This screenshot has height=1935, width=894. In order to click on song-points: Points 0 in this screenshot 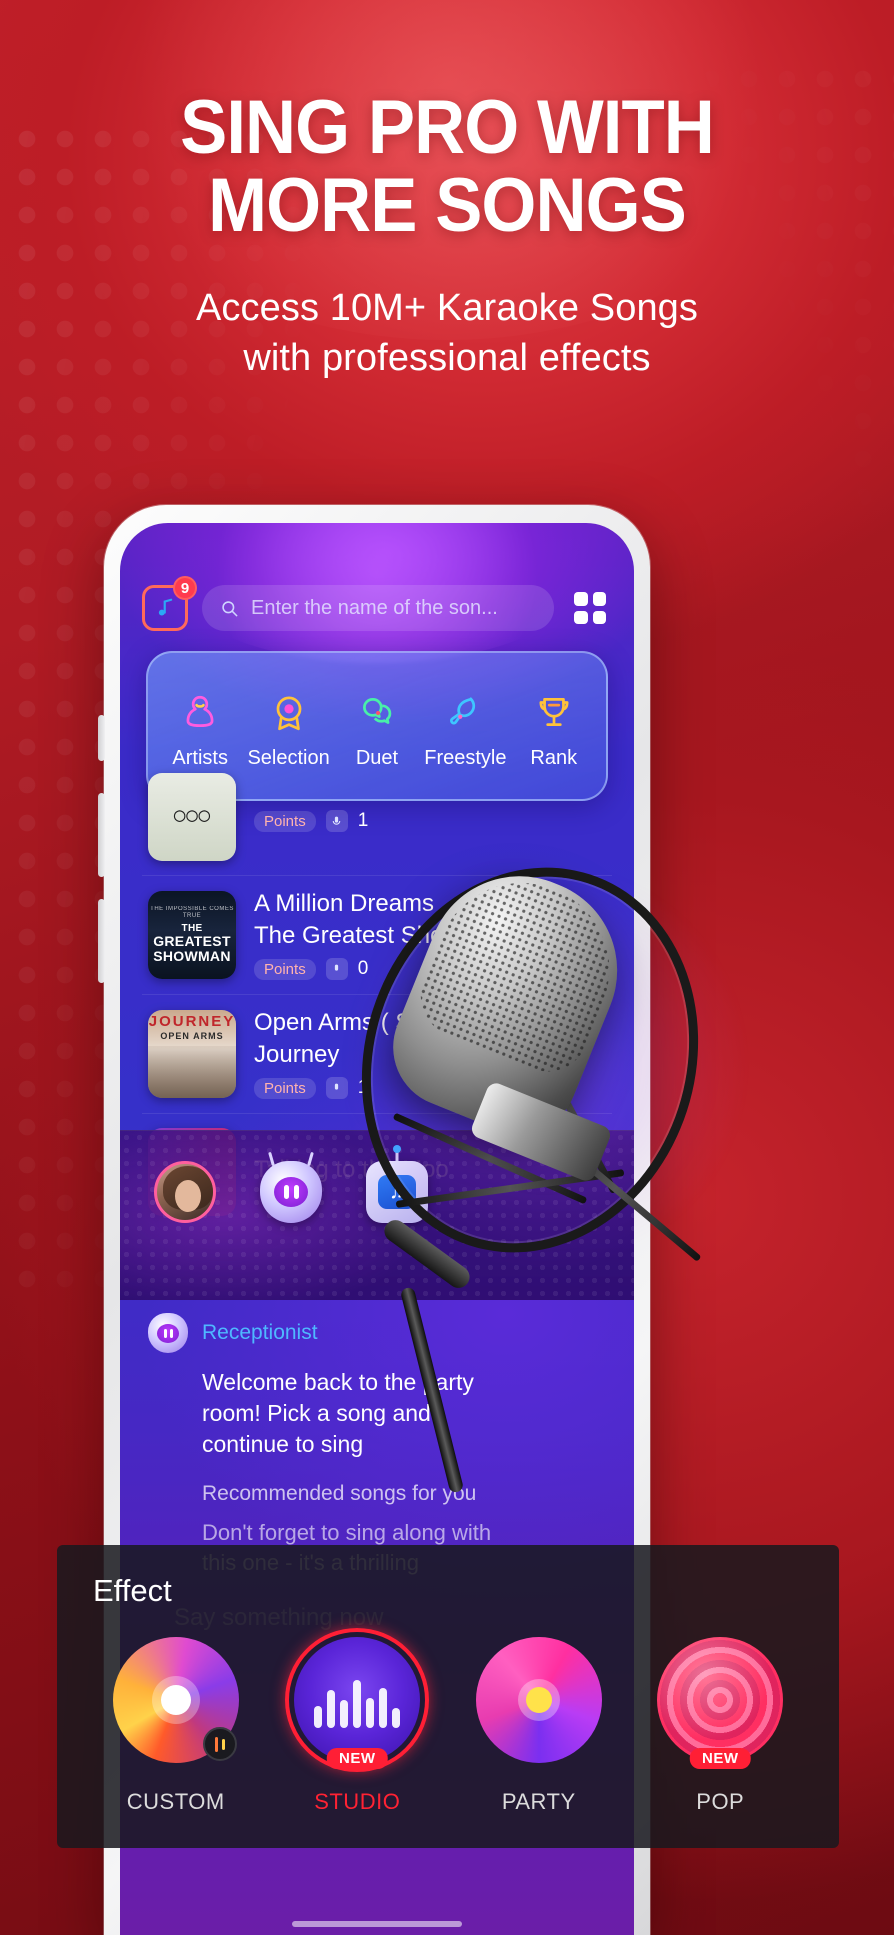, I will do `click(365, 969)`.